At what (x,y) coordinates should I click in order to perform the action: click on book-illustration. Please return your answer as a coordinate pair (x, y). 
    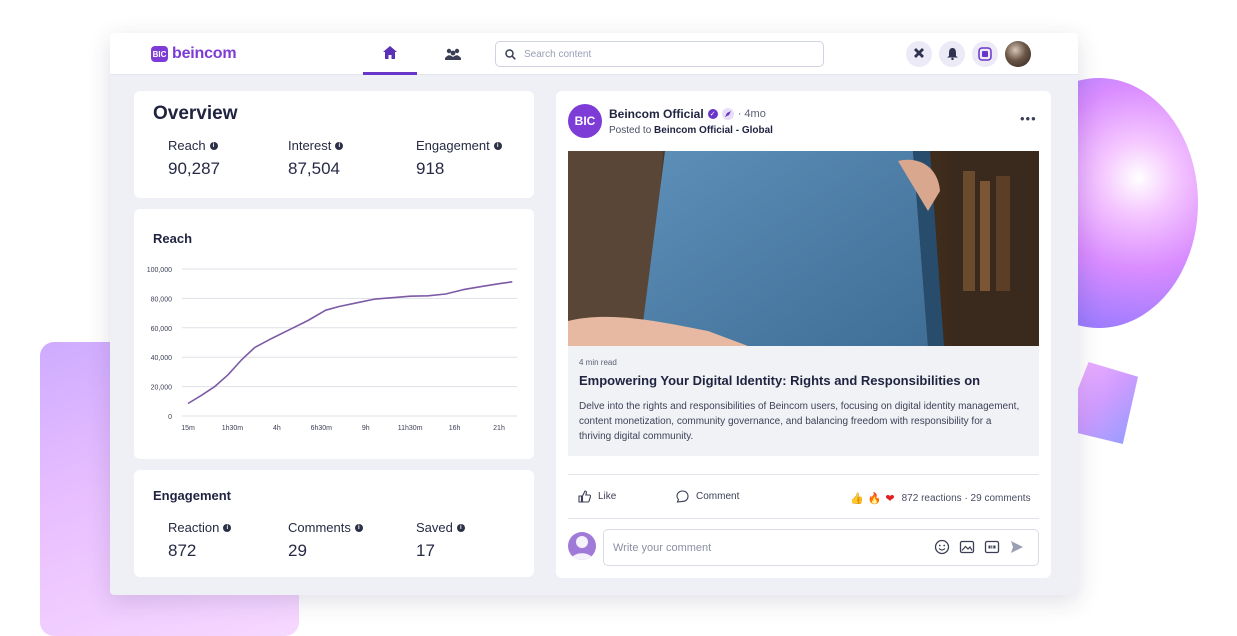
    Looking at the image, I should click on (803, 248).